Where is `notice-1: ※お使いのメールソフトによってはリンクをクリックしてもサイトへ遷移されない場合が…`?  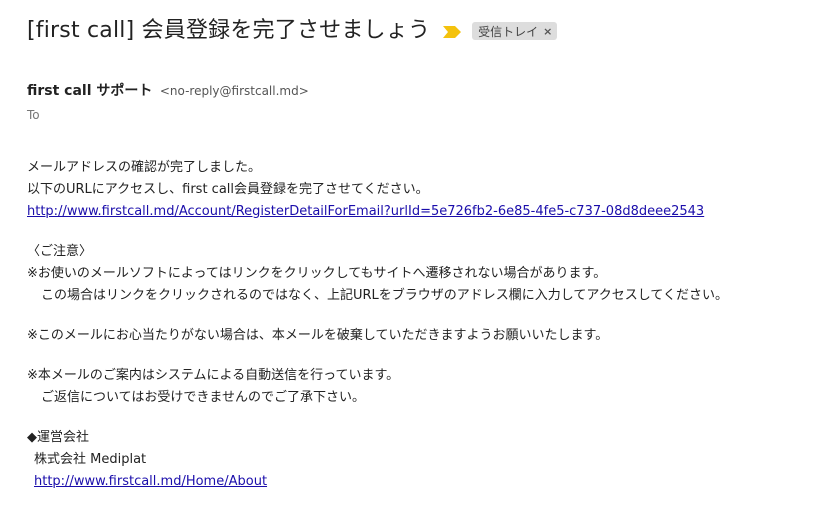 notice-1: ※お使いのメールソフトによってはリンクをクリックしてもサイトへ遷移されない場合が… is located at coordinates (317, 273).